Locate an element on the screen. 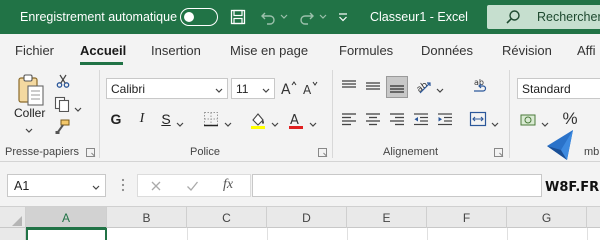 The image size is (600, 240). number-format-combo: Standard is located at coordinates (558, 88).